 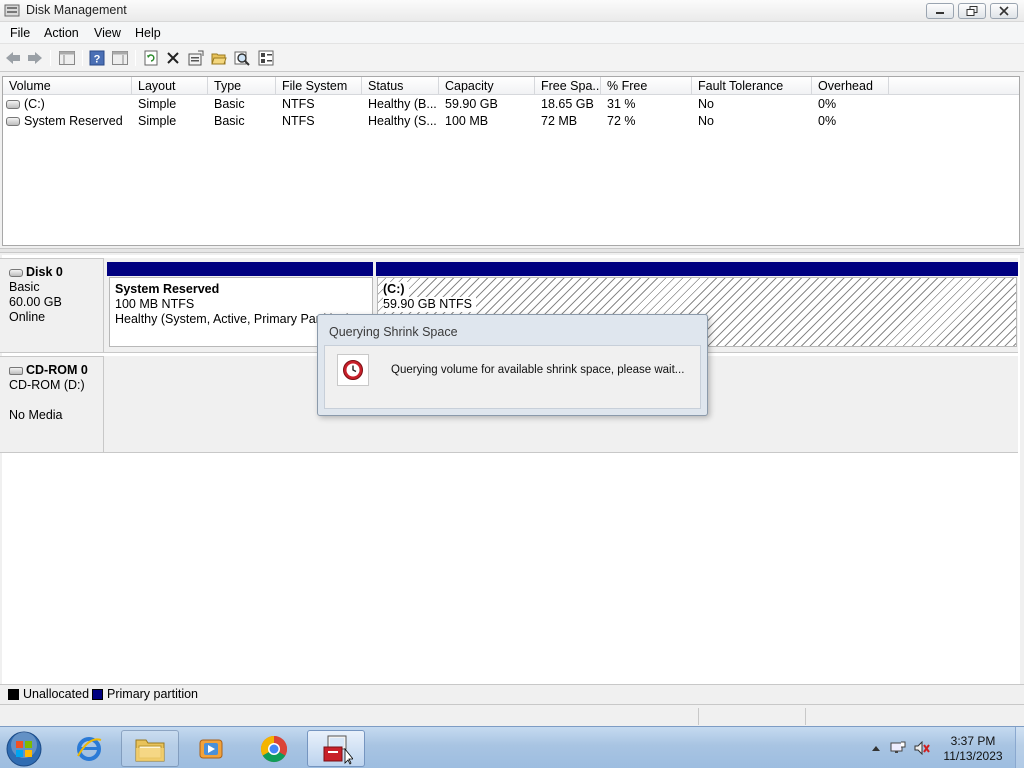 I want to click on partition-name: (C:), so click(x=396, y=289).